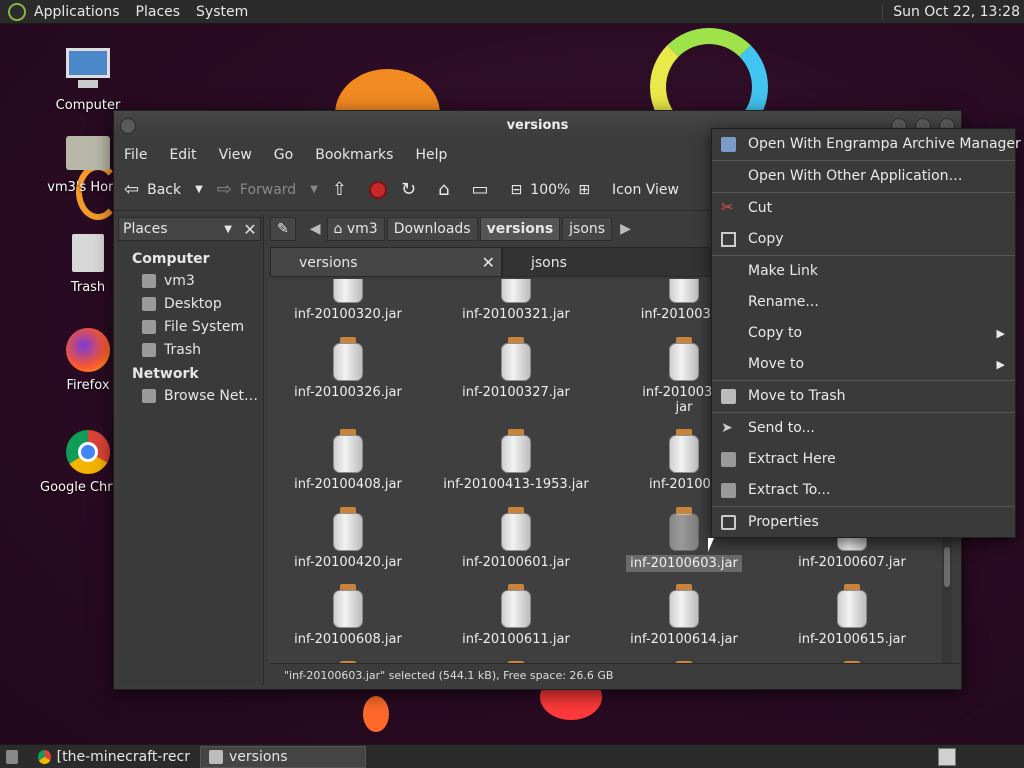 This screenshot has width=1024, height=768. Describe the element at coordinates (343, 189) in the screenshot. I see `up-button: ⇧` at that location.